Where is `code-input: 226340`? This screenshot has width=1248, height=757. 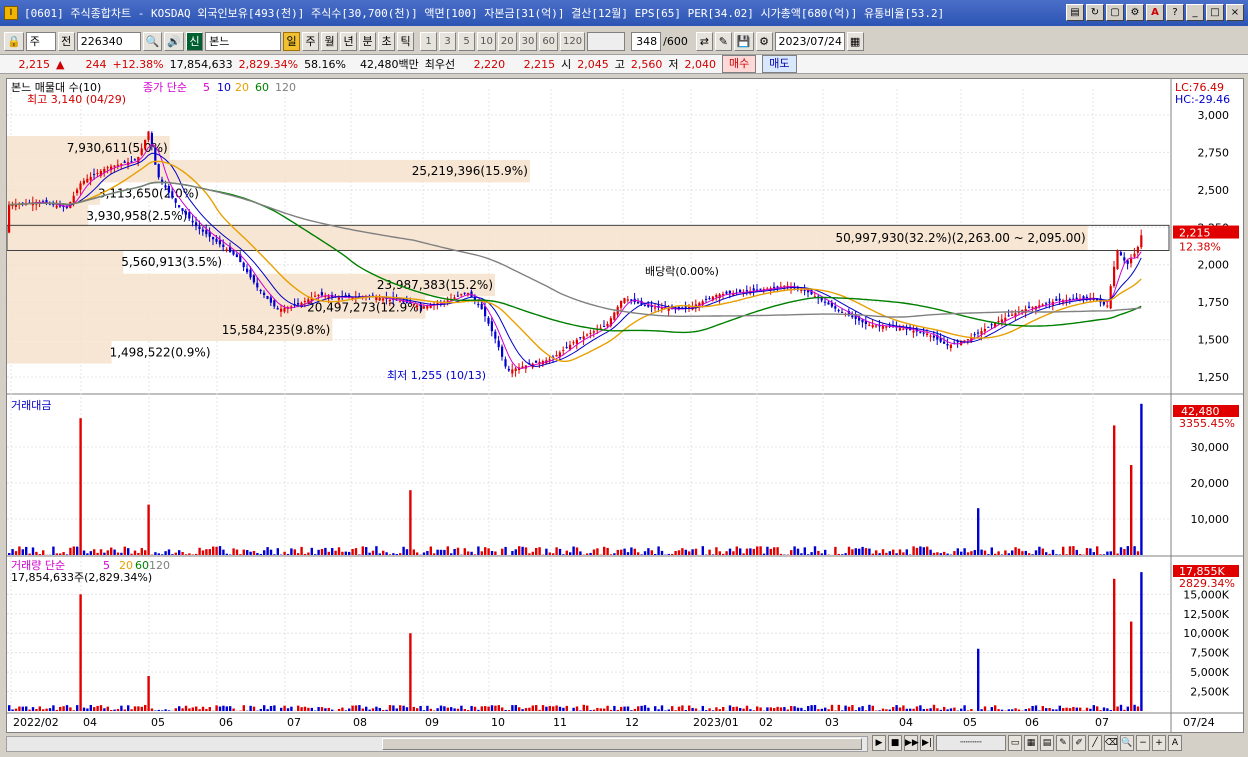
code-input: 226340 is located at coordinates (108, 41).